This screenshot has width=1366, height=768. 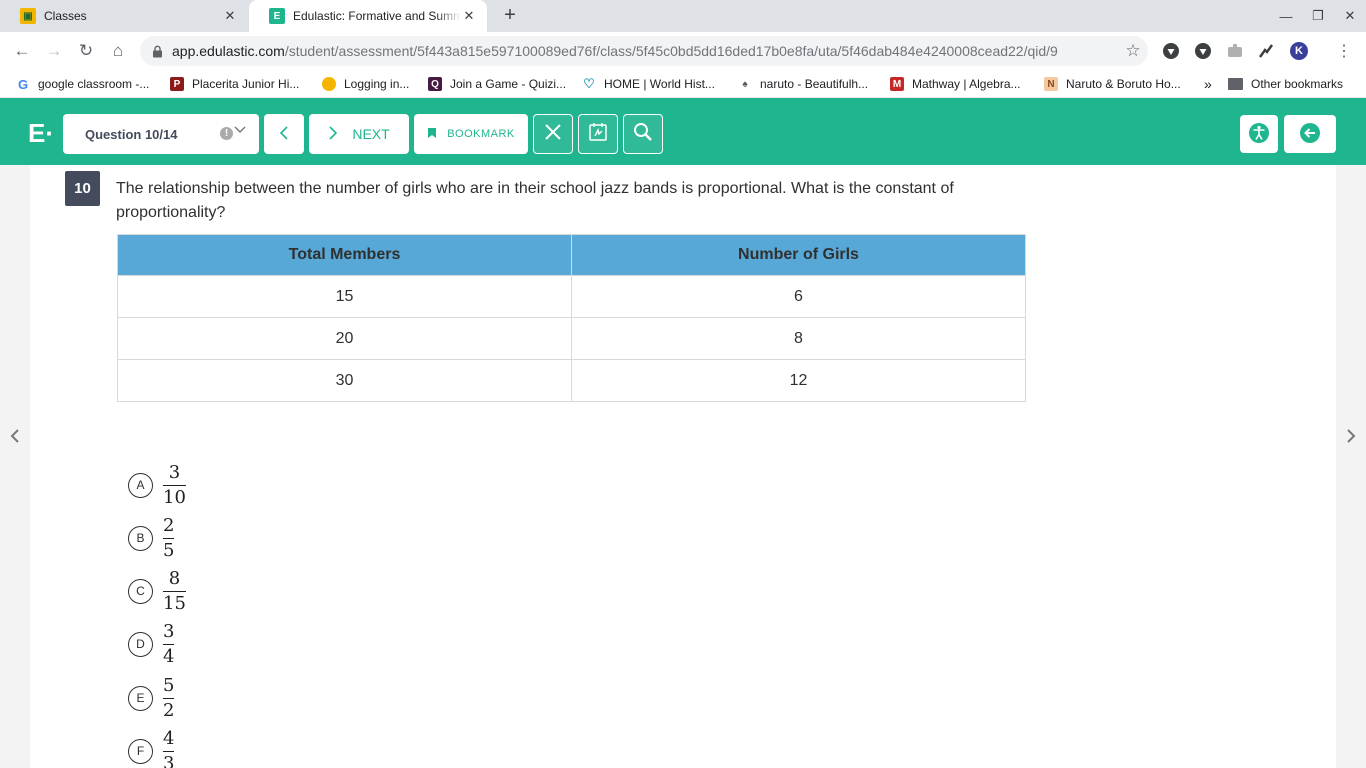 I want to click on bookmark-button: BOOKMARK, so click(x=471, y=134).